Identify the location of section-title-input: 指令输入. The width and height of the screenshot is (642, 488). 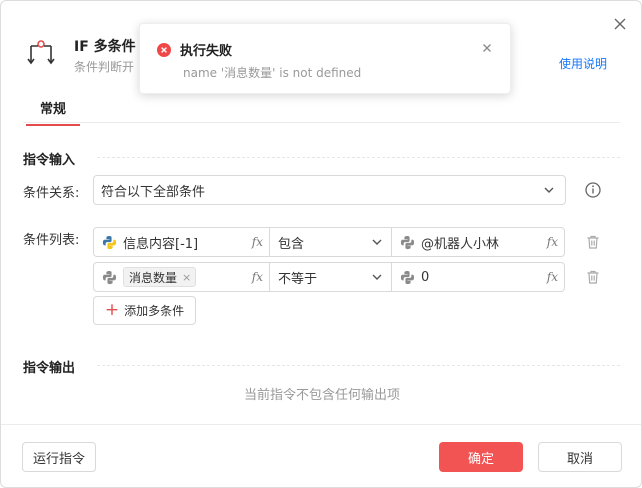
(49, 160).